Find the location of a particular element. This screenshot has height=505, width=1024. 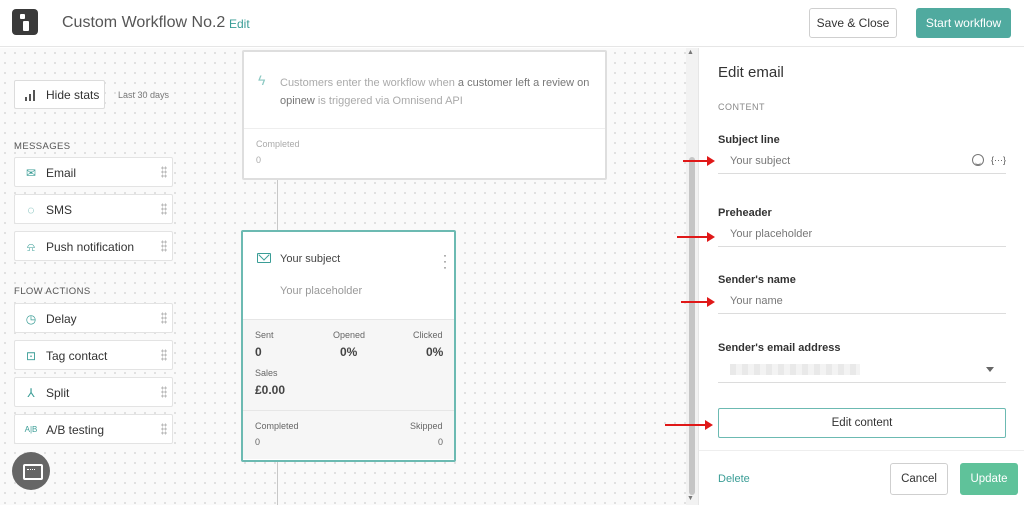

envelope-icon: ✉ is located at coordinates (31, 173).